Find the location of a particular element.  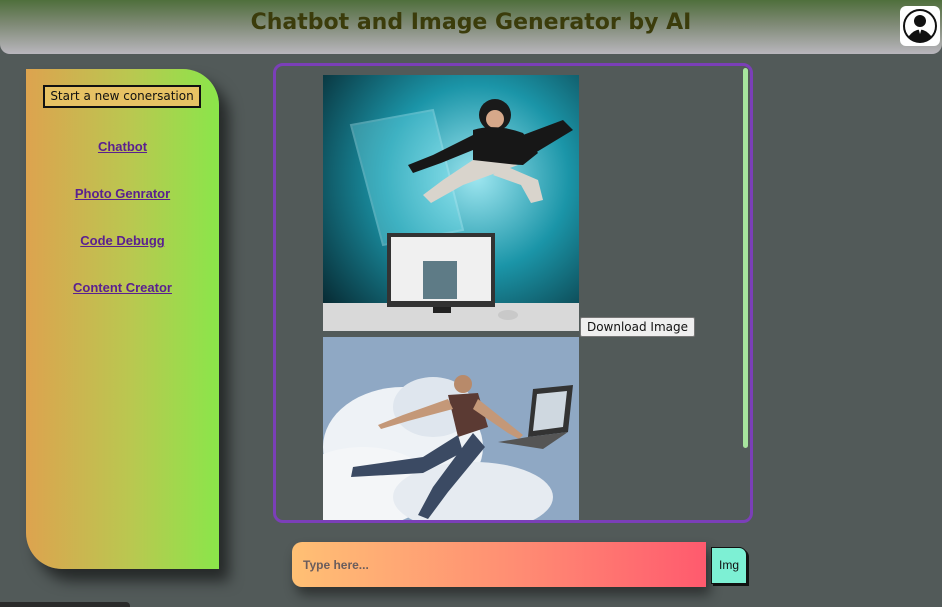

sidebar-item-photo-generator: Photo Genrator is located at coordinates (122, 193).